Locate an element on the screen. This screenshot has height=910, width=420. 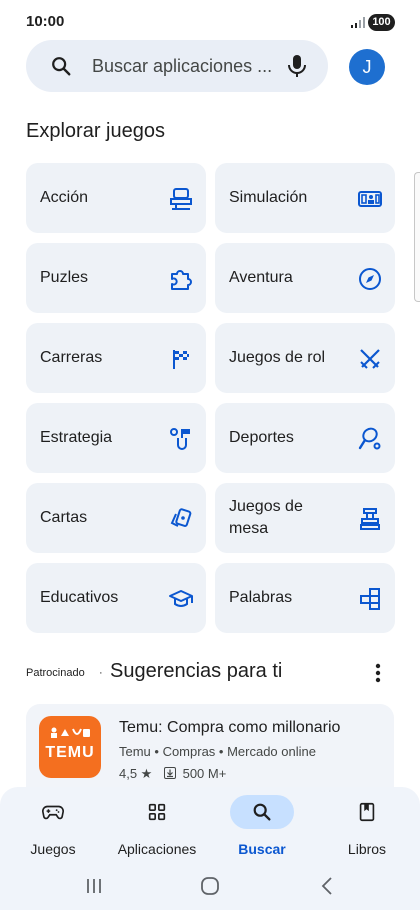
category-tile-puzles: Puzles is located at coordinates (116, 278).